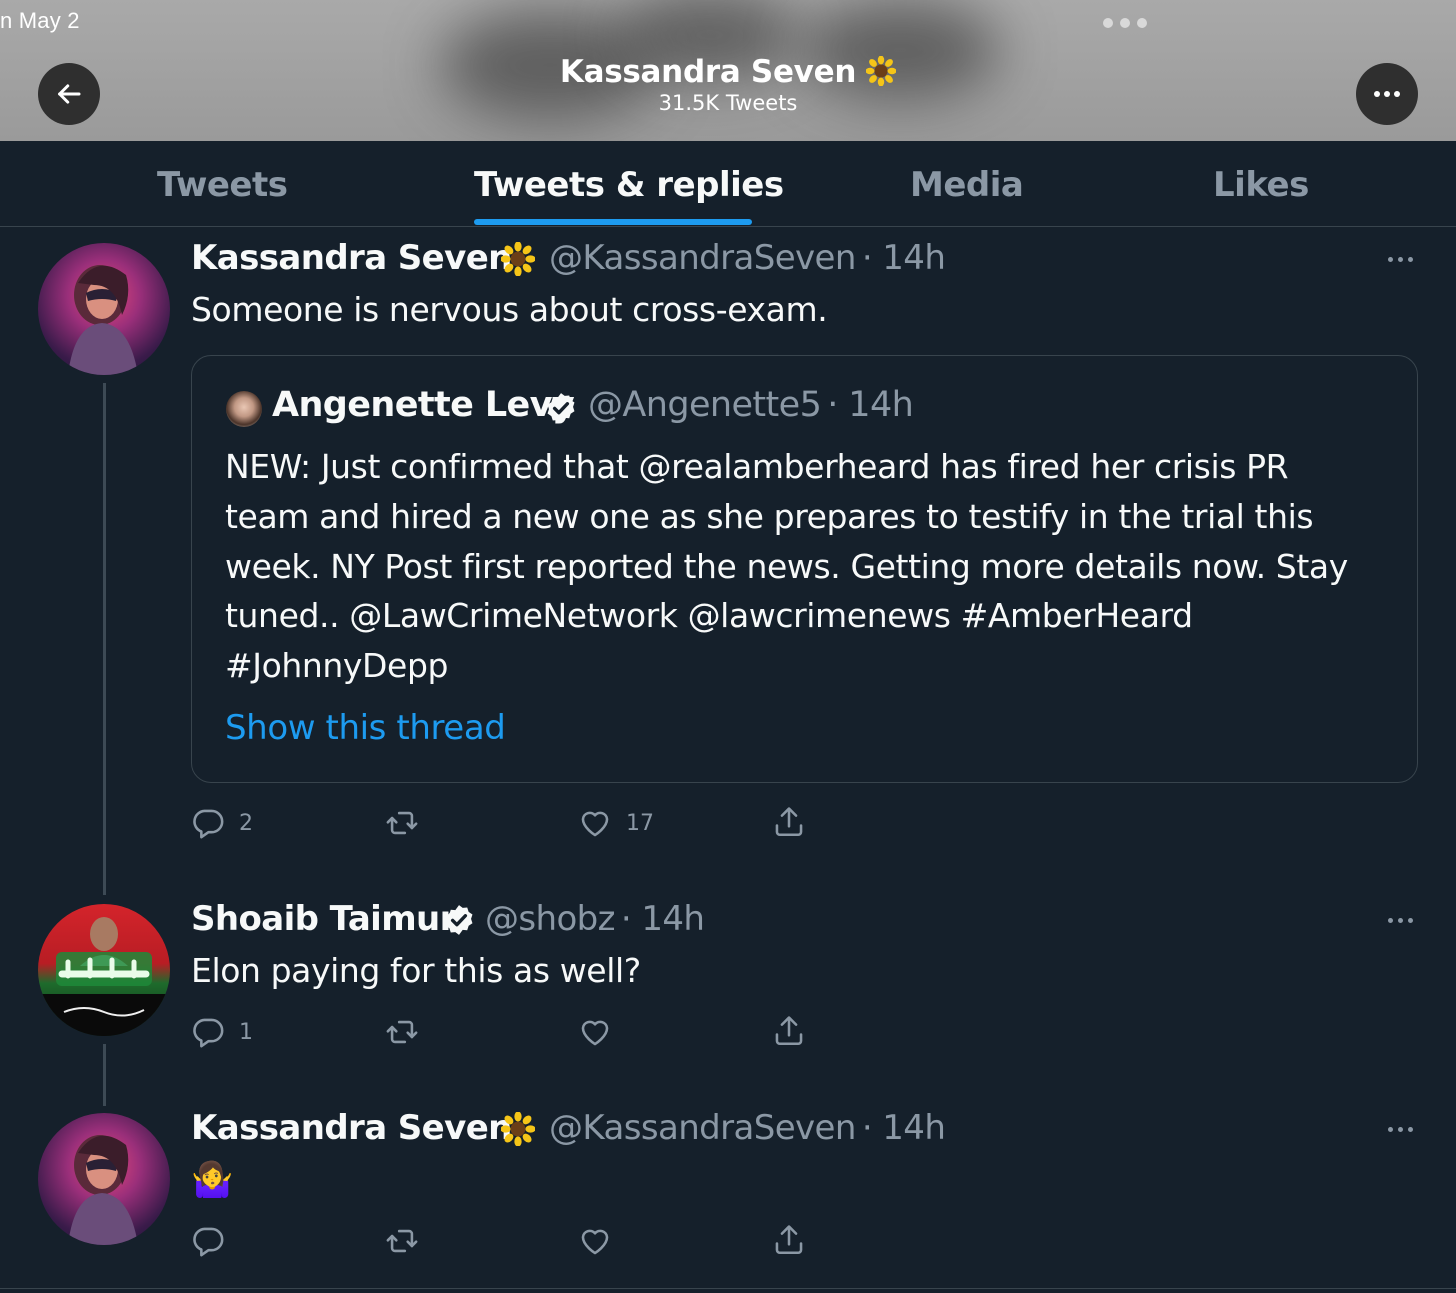 The image size is (1456, 1293). Describe the element at coordinates (708, 72) in the screenshot. I see `profile-name: Kassandra Seven` at that location.